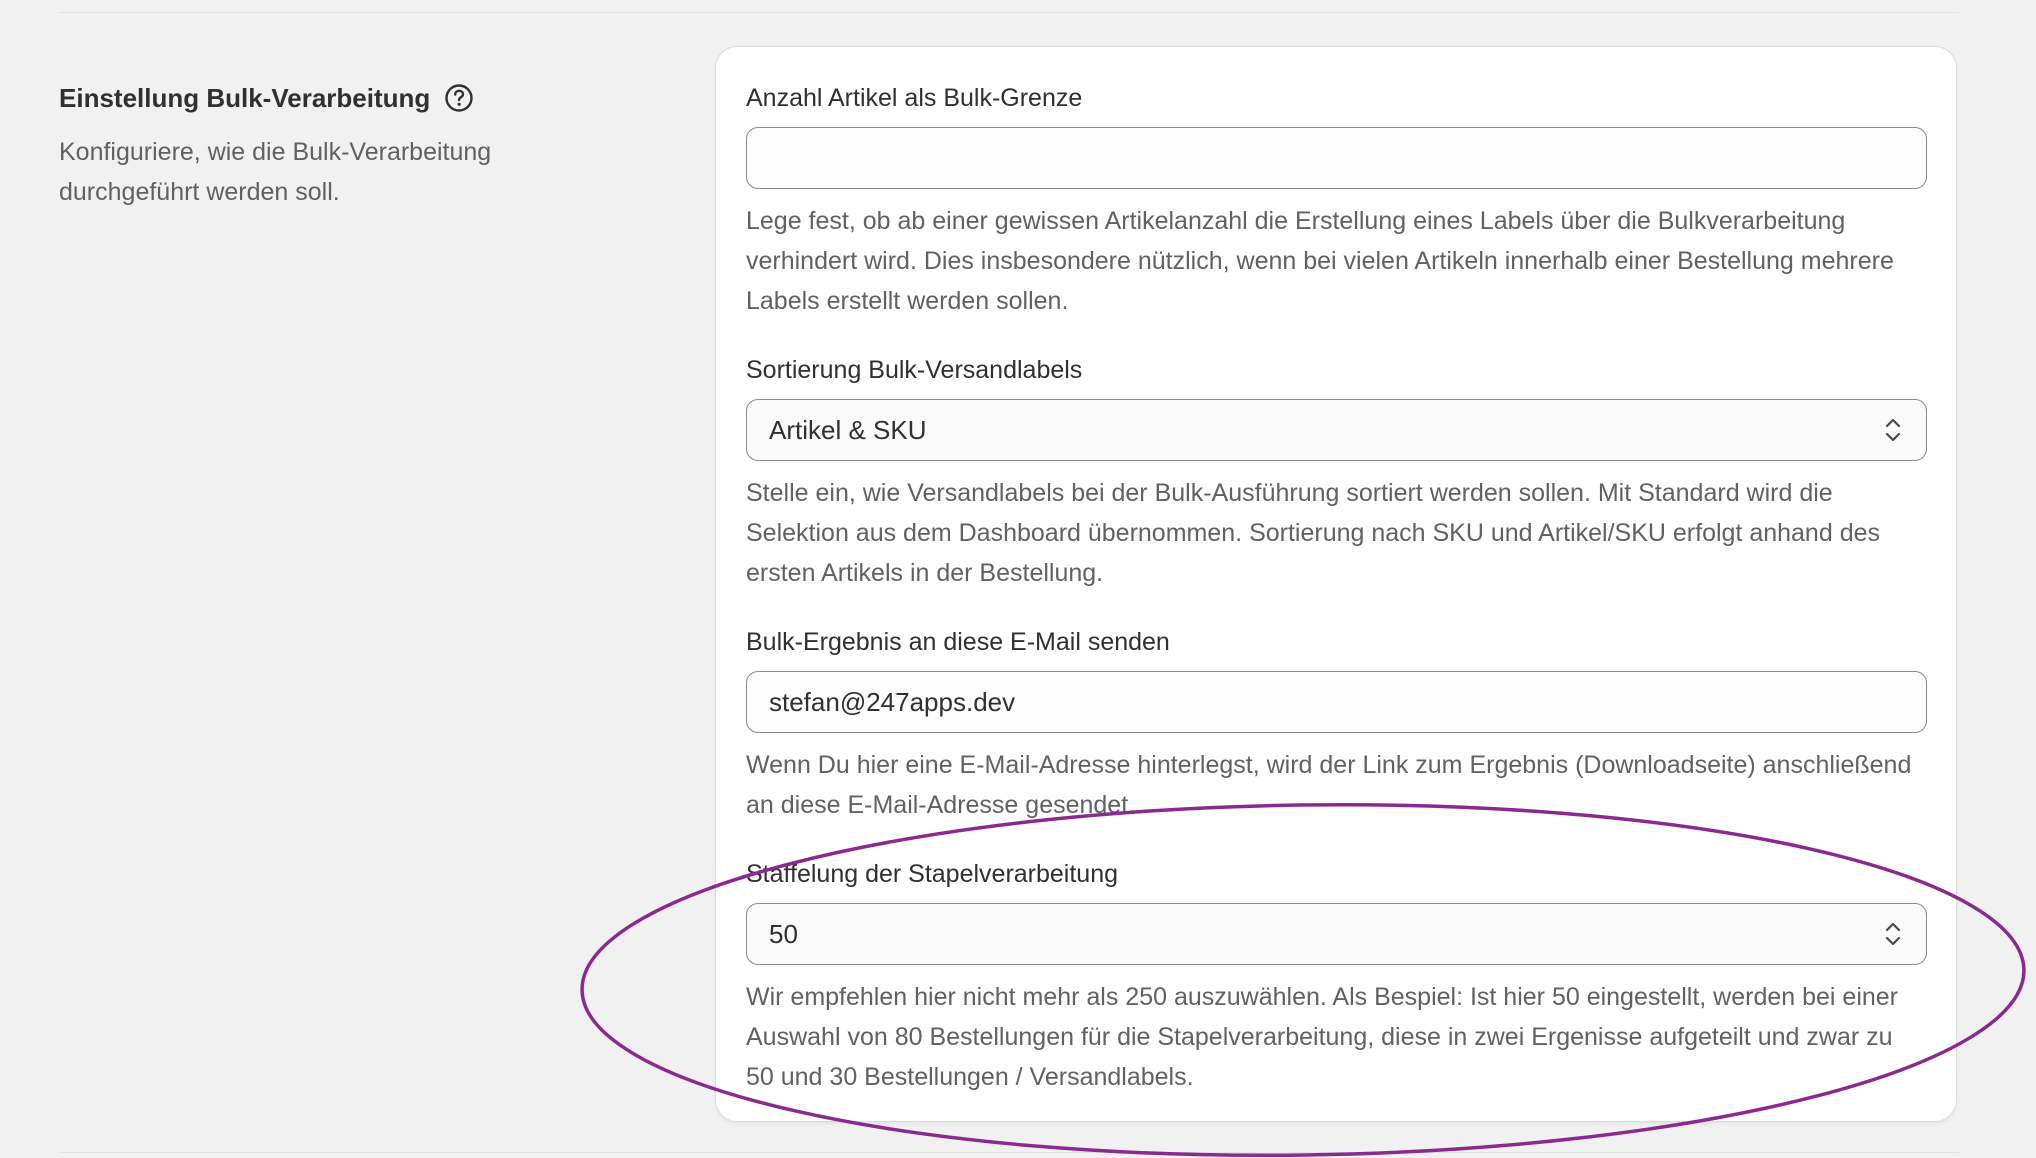  Describe the element at coordinates (892, 701) in the screenshot. I see `email-value: stefan@247apps.dev` at that location.